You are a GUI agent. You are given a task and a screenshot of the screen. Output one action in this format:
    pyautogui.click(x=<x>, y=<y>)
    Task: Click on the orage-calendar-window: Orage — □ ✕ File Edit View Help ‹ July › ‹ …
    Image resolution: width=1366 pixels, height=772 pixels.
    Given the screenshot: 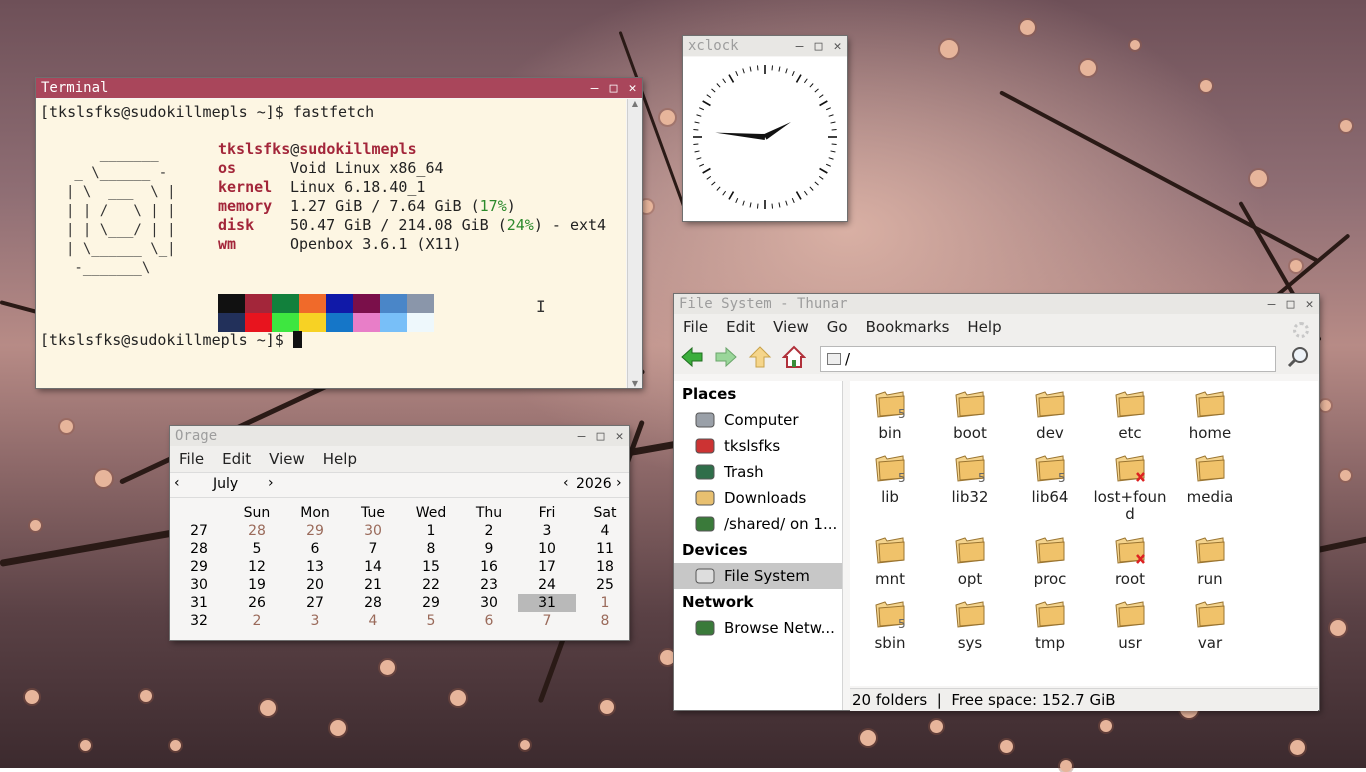 What is the action you would take?
    pyautogui.click(x=399, y=533)
    